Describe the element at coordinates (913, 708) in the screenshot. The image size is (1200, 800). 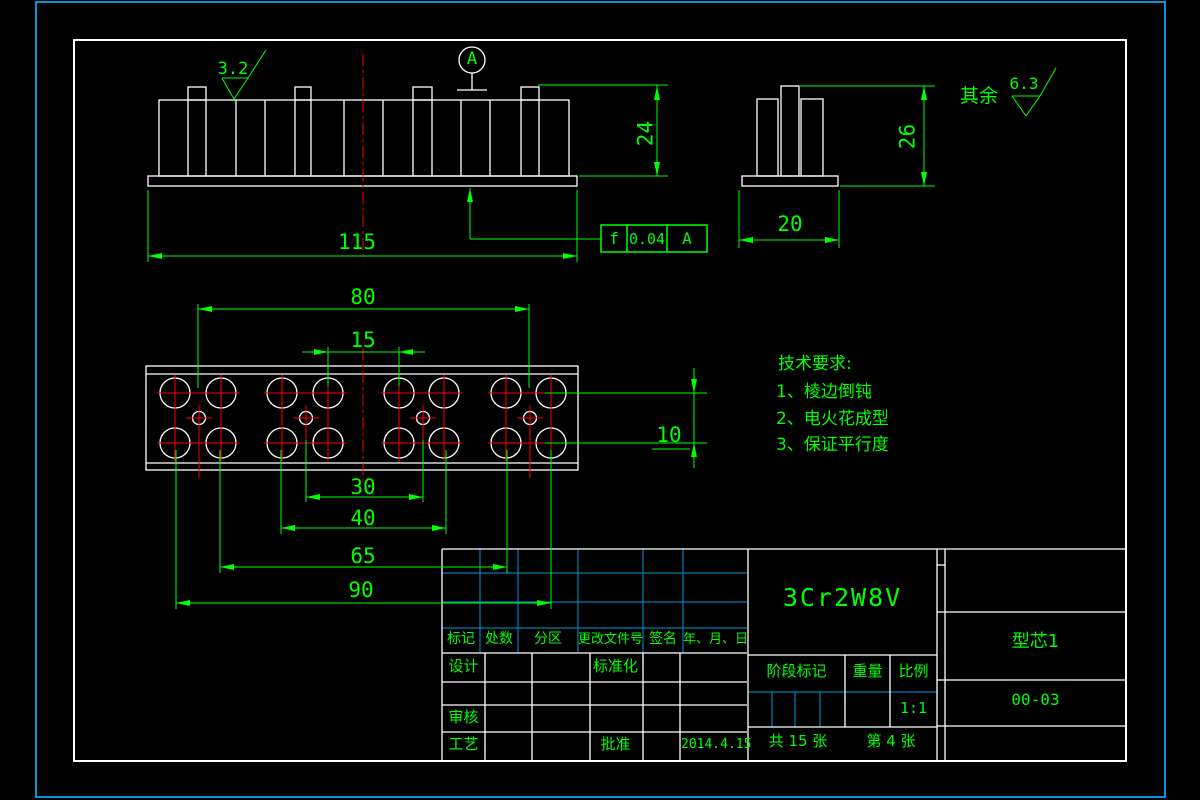
I see `tb-scale-value: 1:1` at that location.